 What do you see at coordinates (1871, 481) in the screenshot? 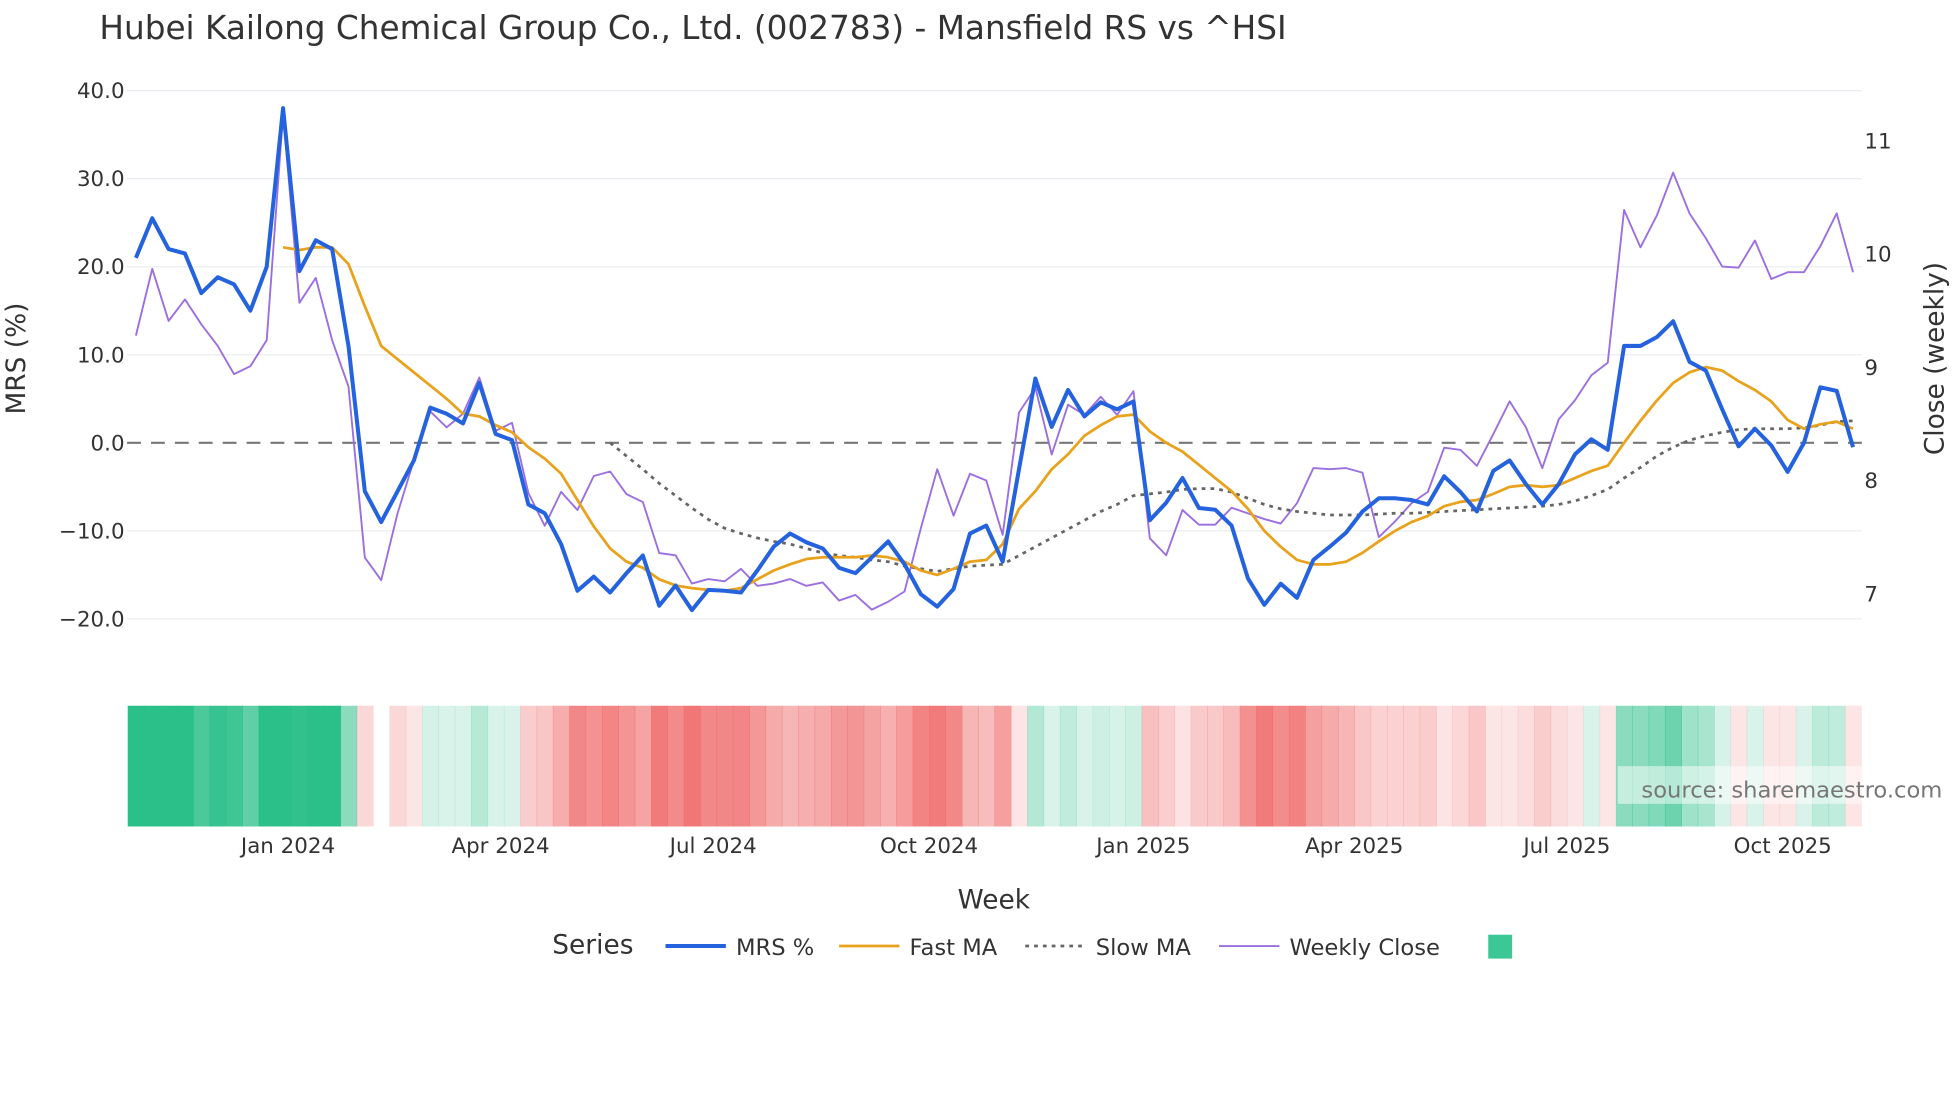
I see `y2-tick-label: 8` at bounding box center [1871, 481].